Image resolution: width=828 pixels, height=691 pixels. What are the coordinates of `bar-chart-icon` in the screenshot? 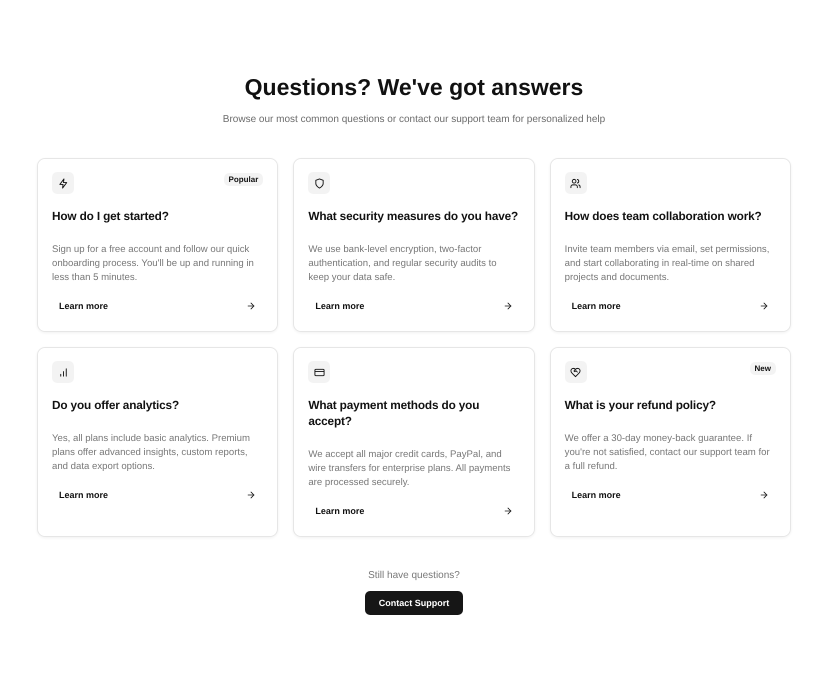 It's located at (63, 372).